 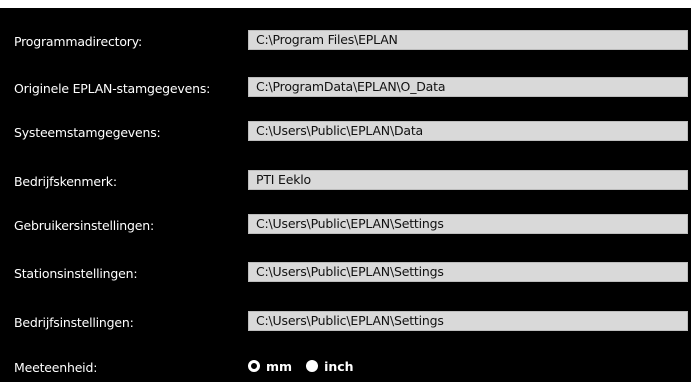 I want to click on system-master-data-field: C:\Users\Public\EPLAN\Data, so click(x=468, y=131).